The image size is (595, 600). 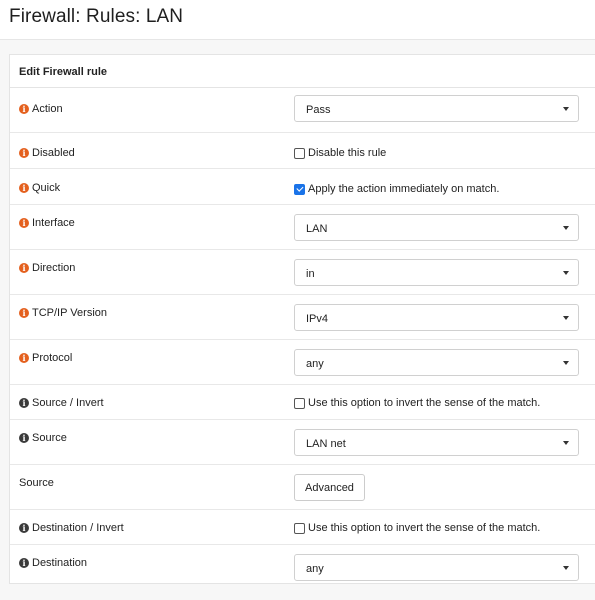 I want to click on disabled-label: i Disabled, so click(x=47, y=153).